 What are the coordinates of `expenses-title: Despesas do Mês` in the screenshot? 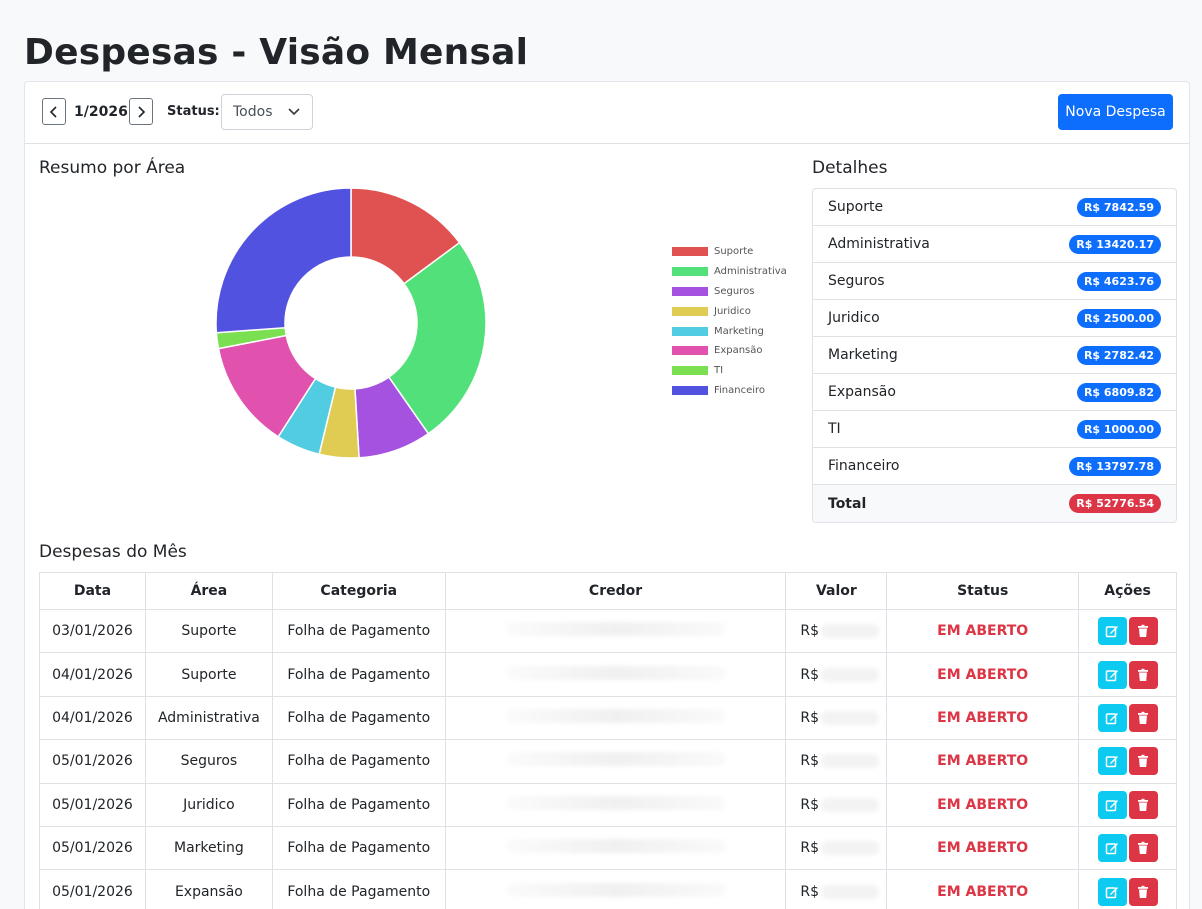 It's located at (113, 552).